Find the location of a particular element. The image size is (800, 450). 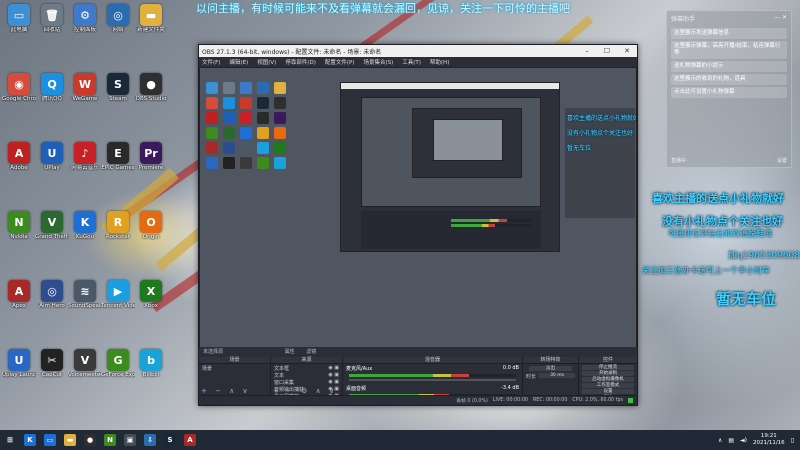

taskbar-explorer-button: ▬ is located at coordinates (70, 440).